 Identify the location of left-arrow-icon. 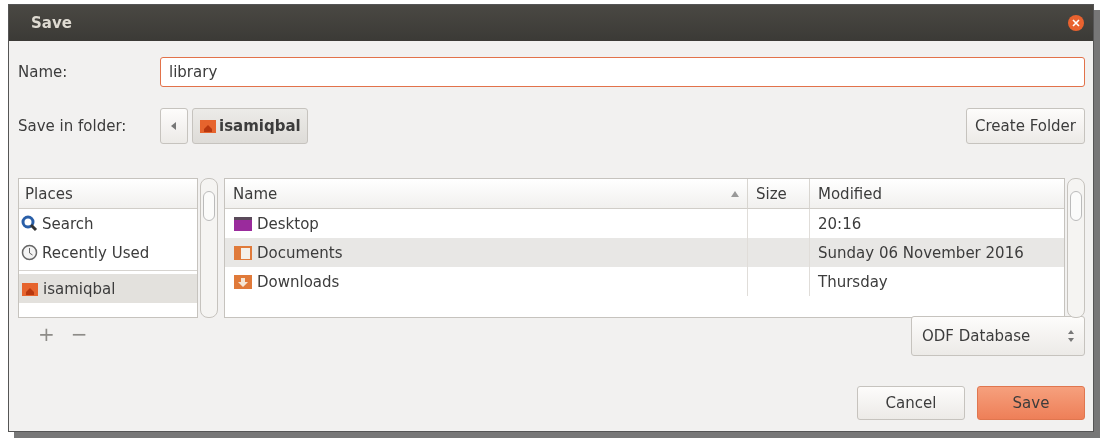
(174, 126).